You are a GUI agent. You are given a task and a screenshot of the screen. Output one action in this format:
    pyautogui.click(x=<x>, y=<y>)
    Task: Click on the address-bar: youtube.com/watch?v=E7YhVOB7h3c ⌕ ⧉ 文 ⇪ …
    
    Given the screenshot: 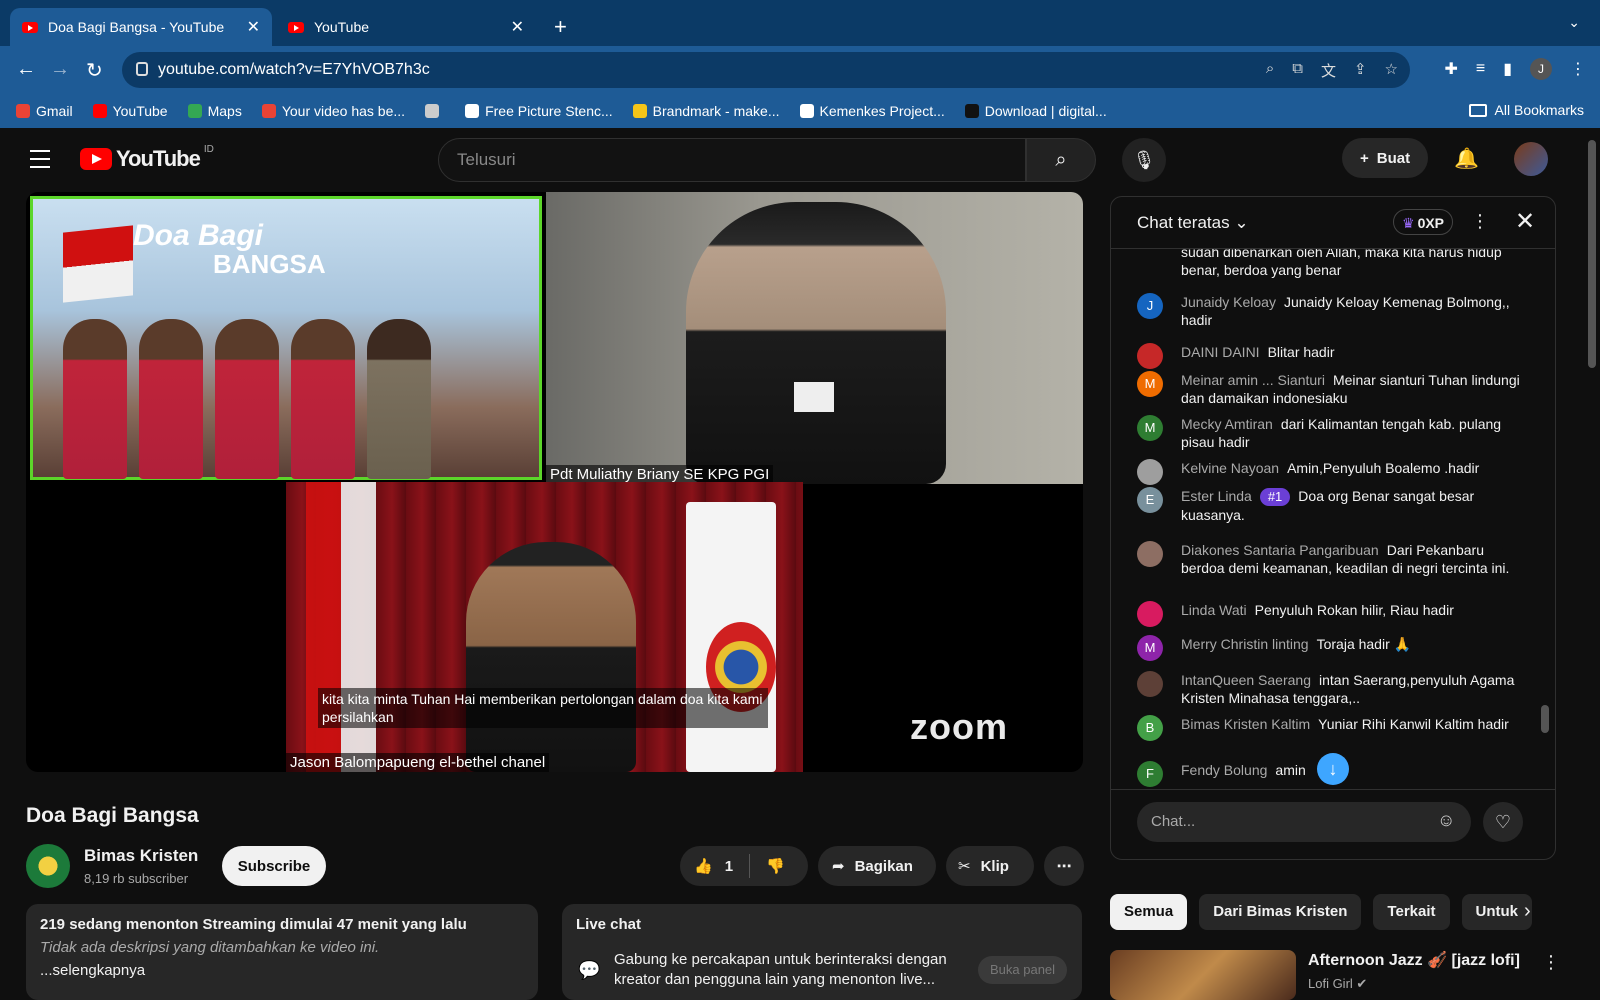 What is the action you would take?
    pyautogui.click(x=766, y=70)
    